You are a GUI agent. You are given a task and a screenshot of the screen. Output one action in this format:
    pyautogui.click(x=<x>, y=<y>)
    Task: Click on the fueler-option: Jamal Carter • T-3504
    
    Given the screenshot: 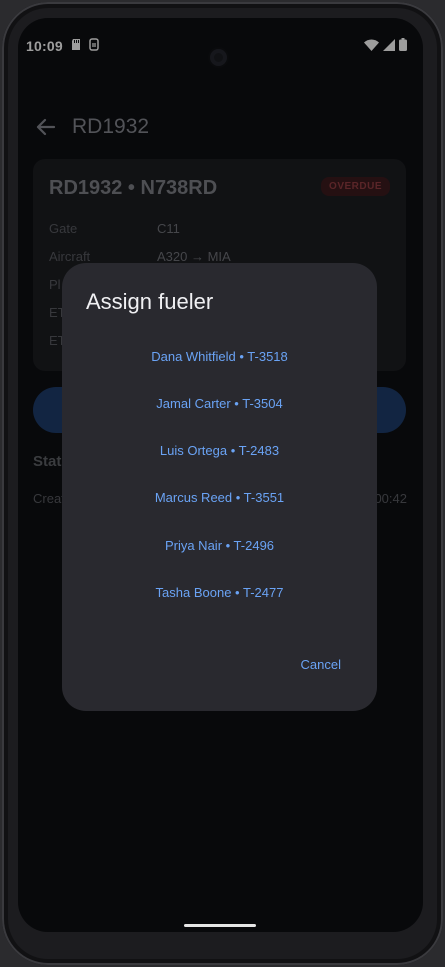 What is the action you would take?
    pyautogui.click(x=219, y=404)
    